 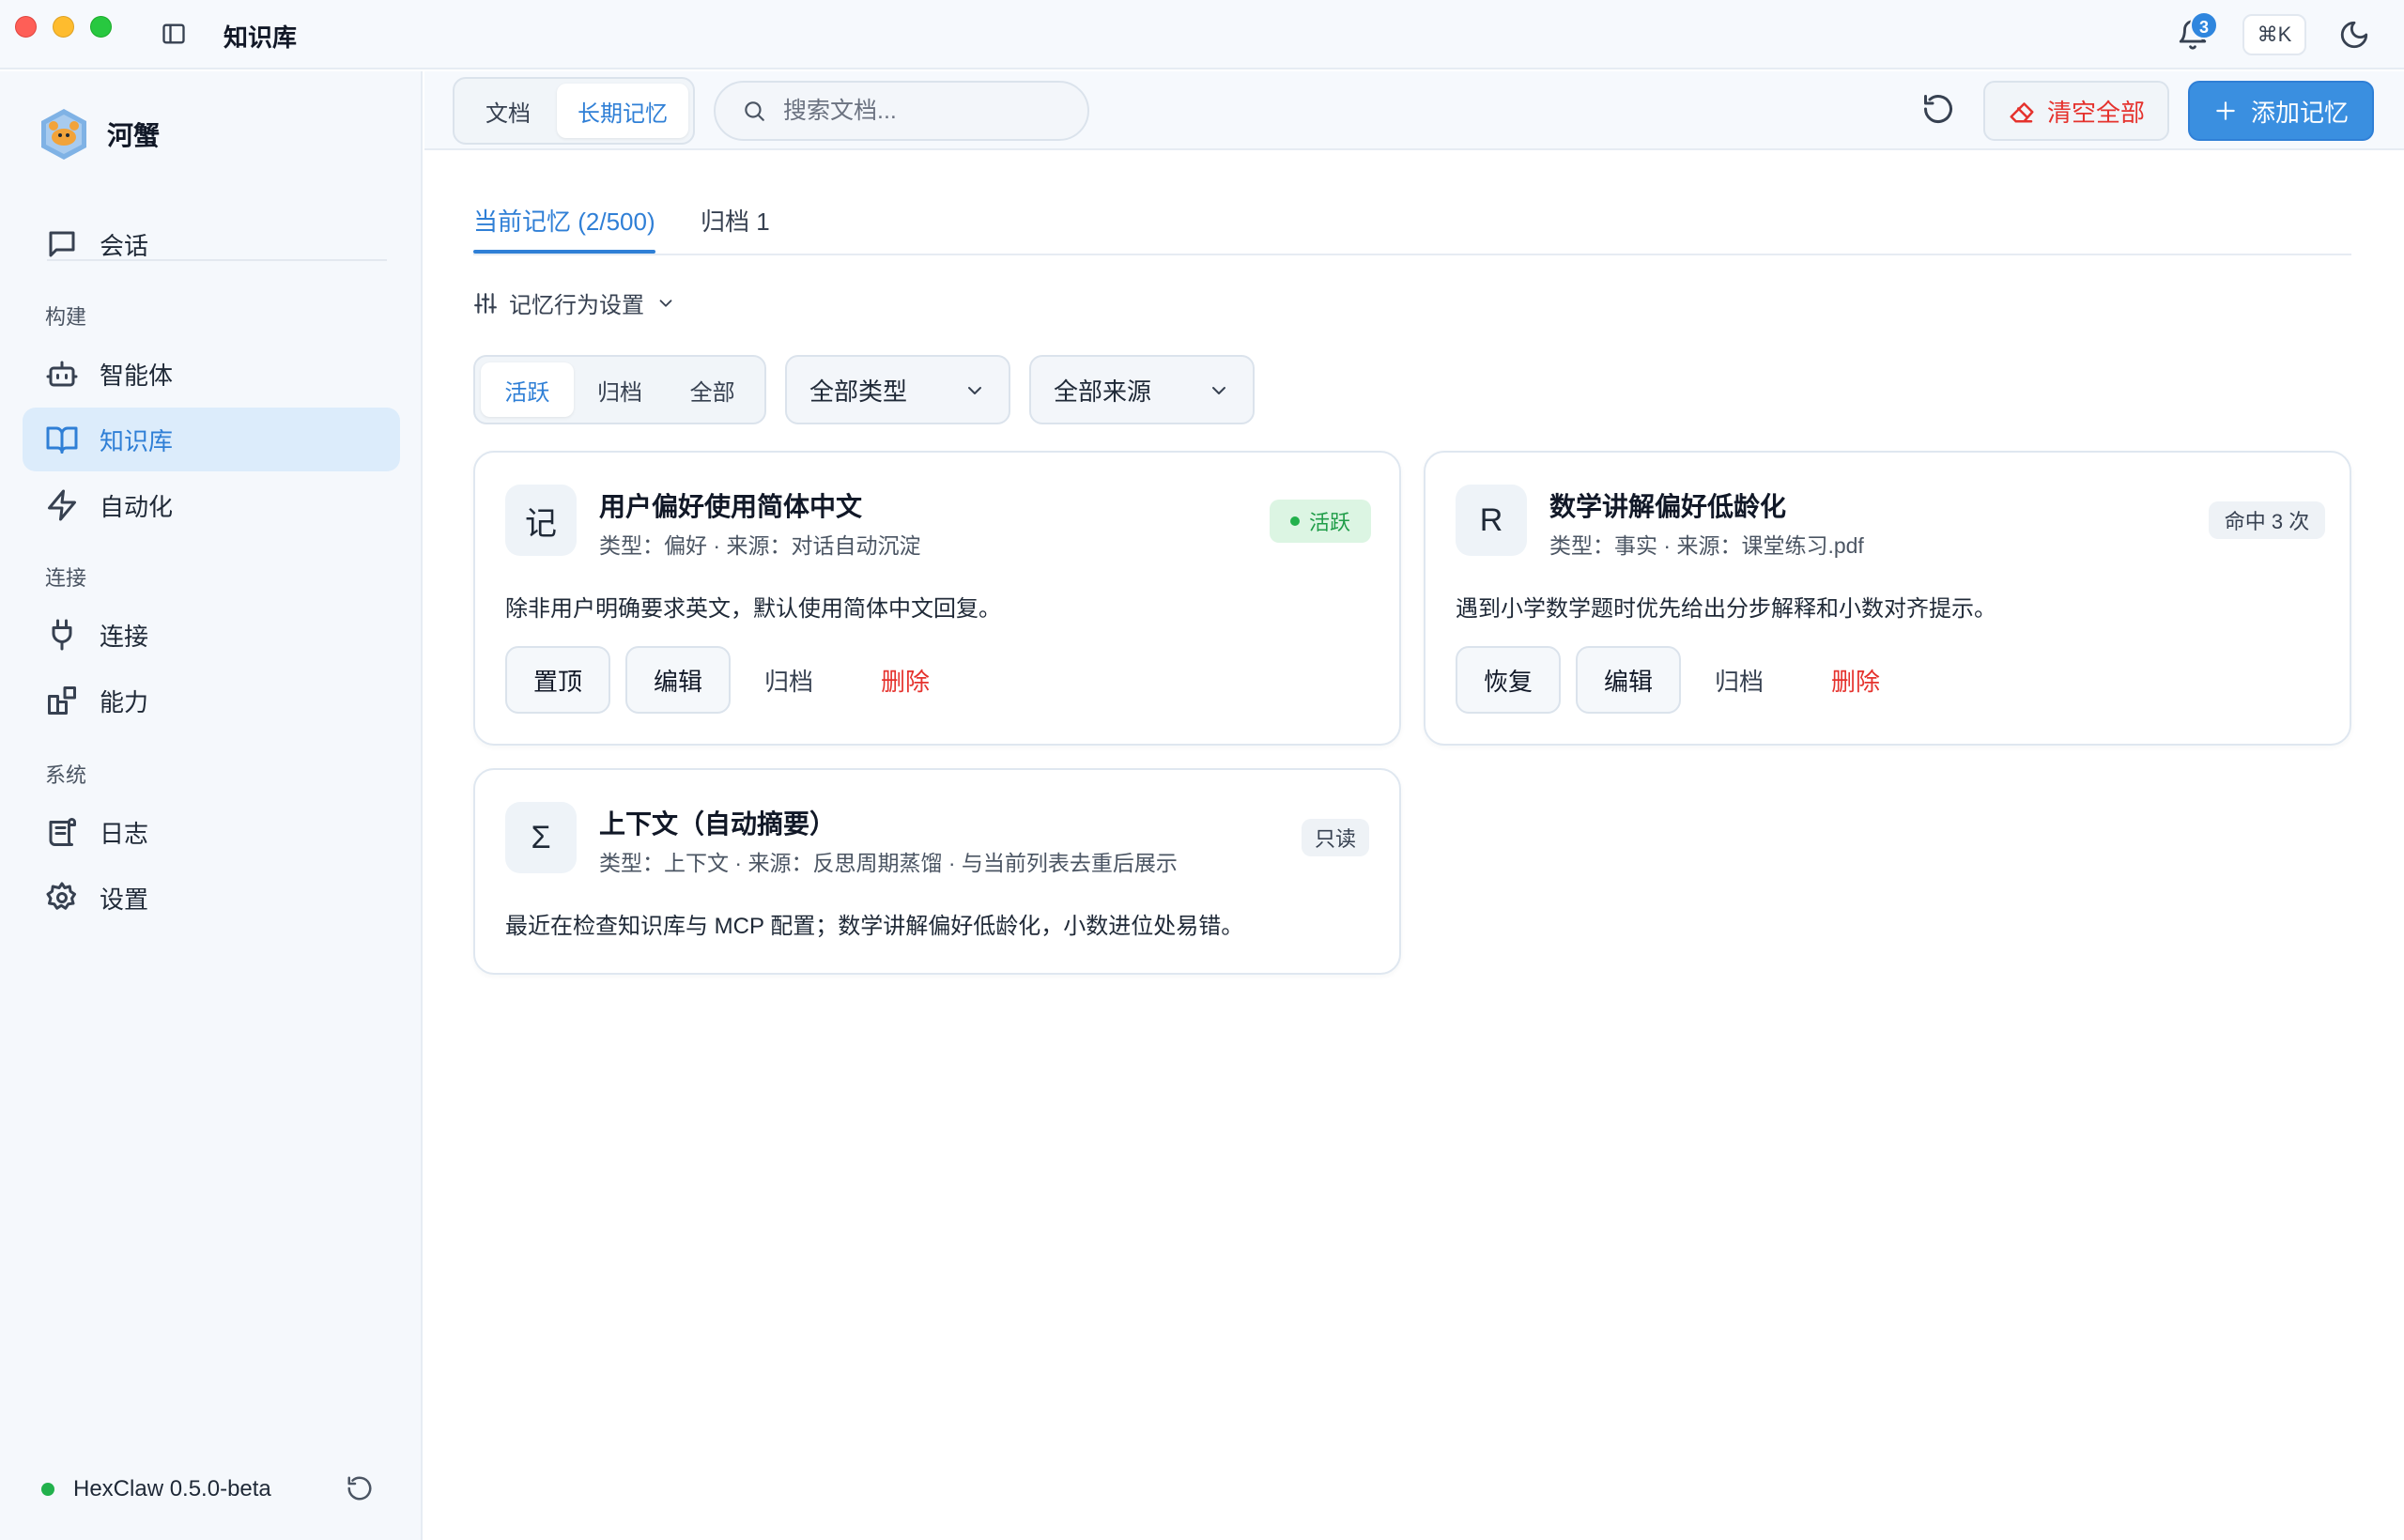 I want to click on type-filter-select: 全部类型, so click(x=897, y=389).